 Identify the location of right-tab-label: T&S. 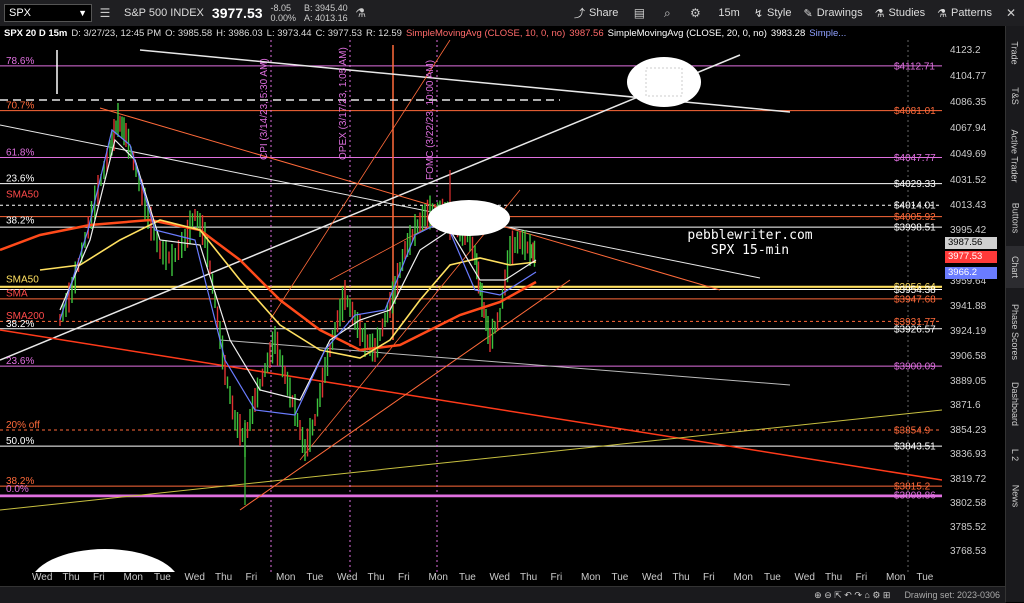
(1014, 96).